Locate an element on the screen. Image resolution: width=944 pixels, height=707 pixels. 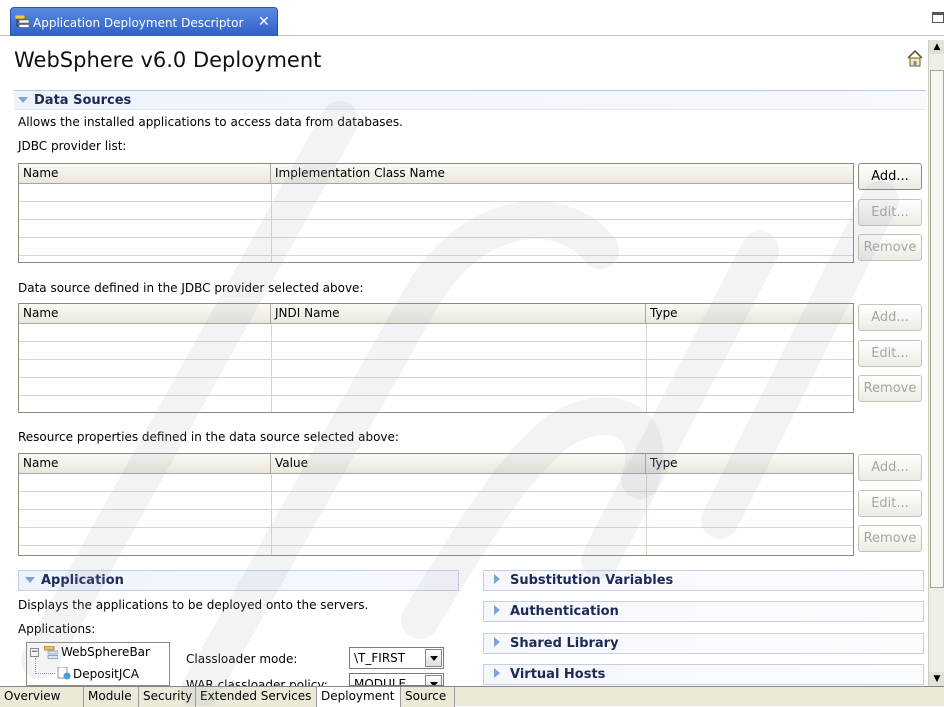
jdbc-provider-label: JDBC provider list: is located at coordinates (72, 146).